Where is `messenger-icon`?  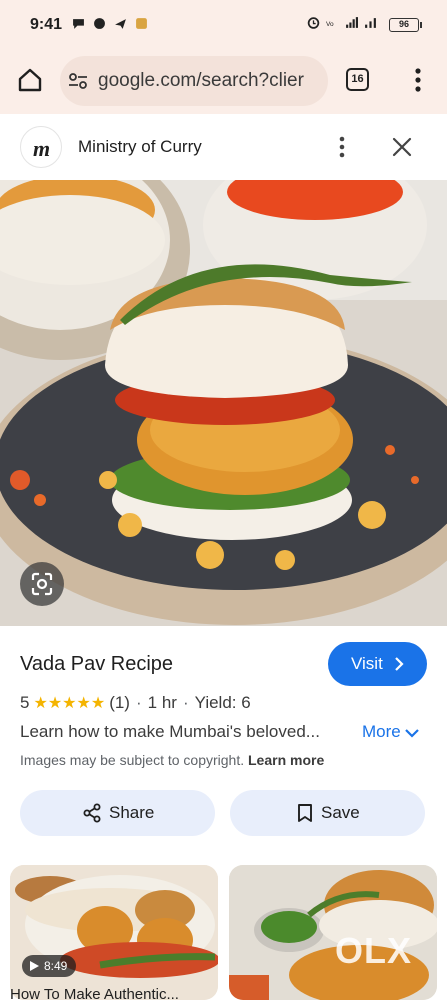 messenger-icon is located at coordinates (99, 23).